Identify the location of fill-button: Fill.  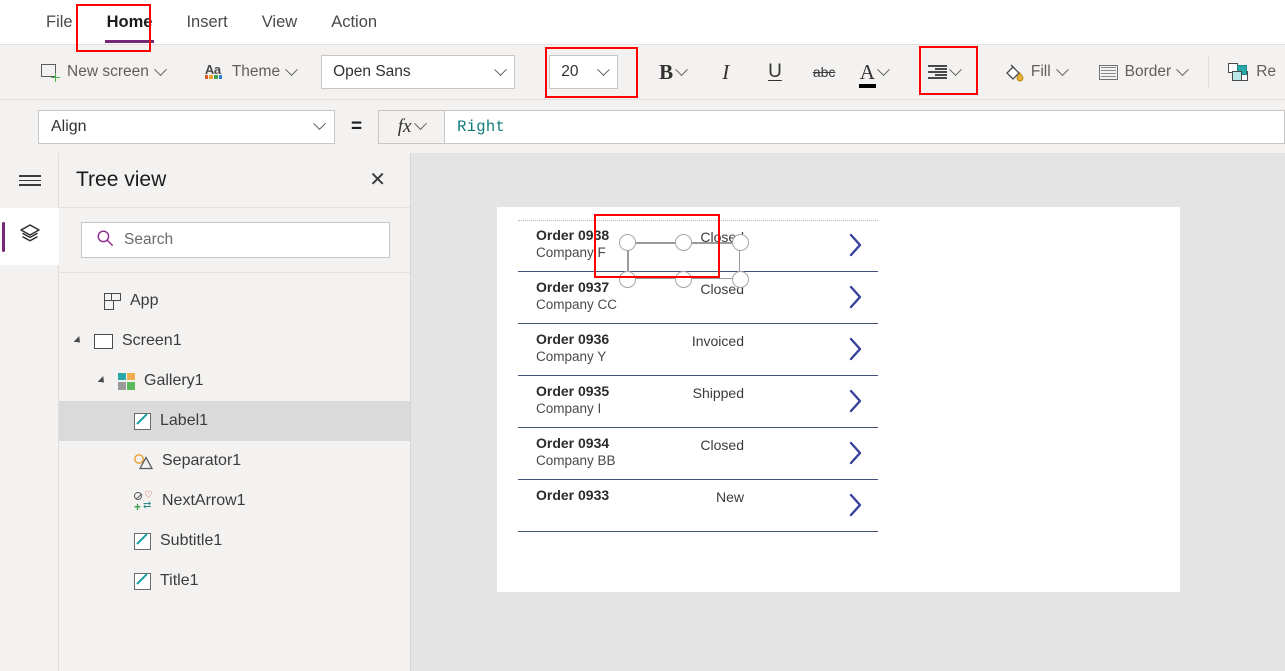
(1035, 72).